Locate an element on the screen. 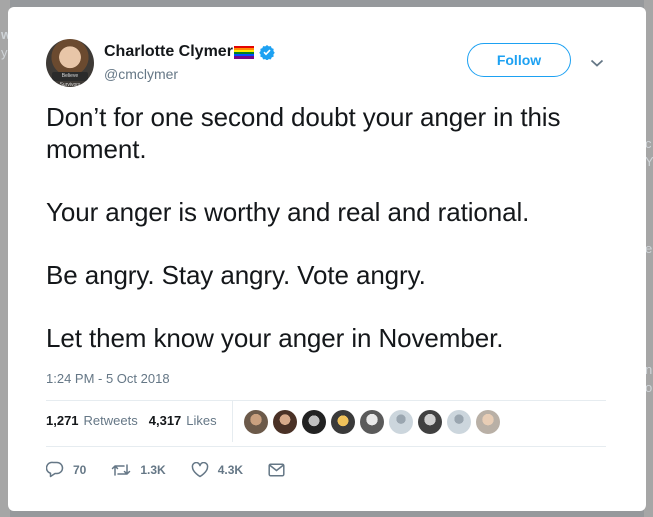  stats-separator is located at coordinates (232, 421).